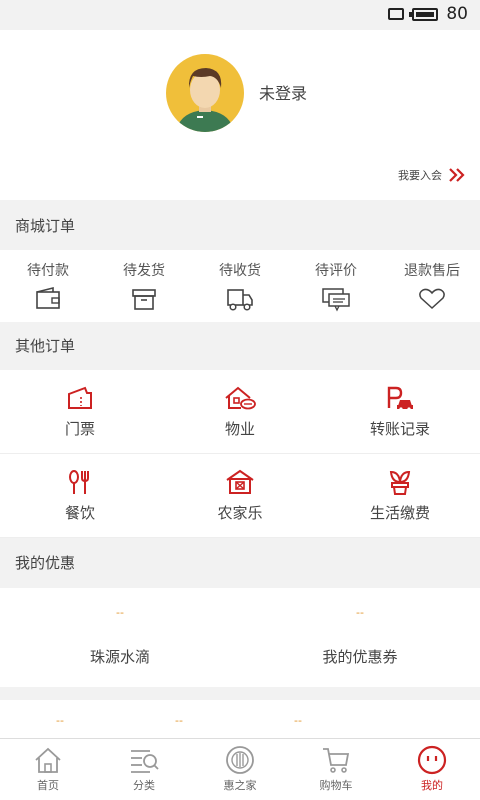 The width and height of the screenshot is (480, 800). What do you see at coordinates (240, 563) in the screenshot?
I see `coupons-title: 我的优惠` at bounding box center [240, 563].